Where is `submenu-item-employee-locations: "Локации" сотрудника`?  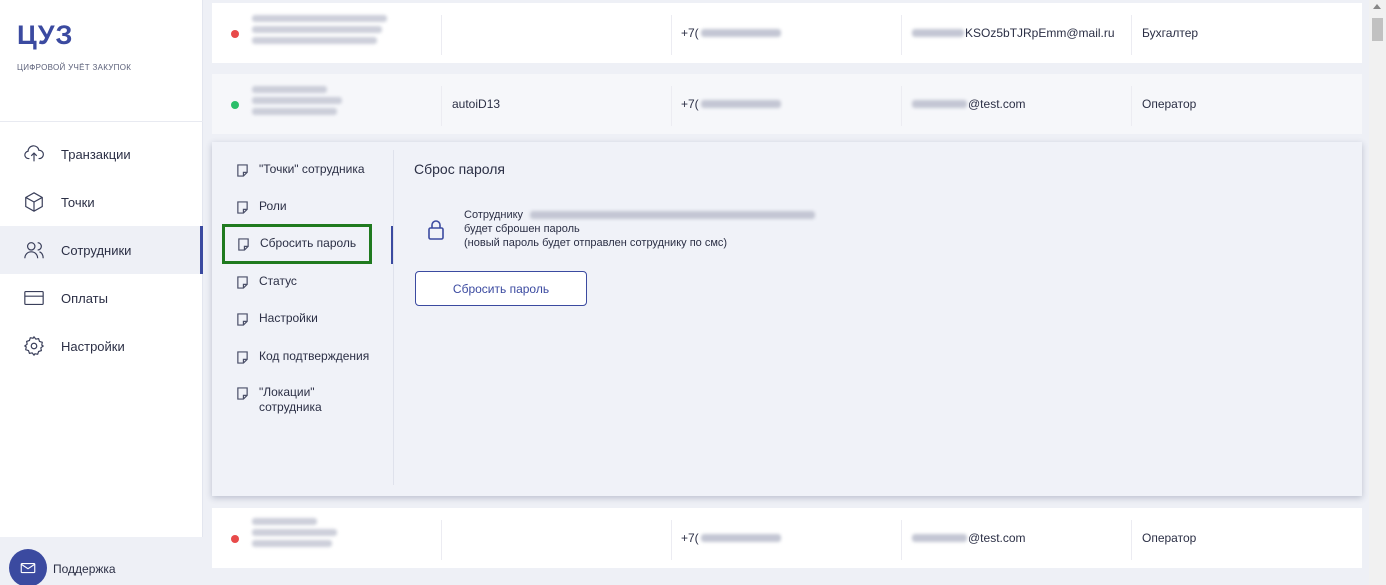
submenu-item-employee-locations: "Локации" сотрудника is located at coordinates (301, 400).